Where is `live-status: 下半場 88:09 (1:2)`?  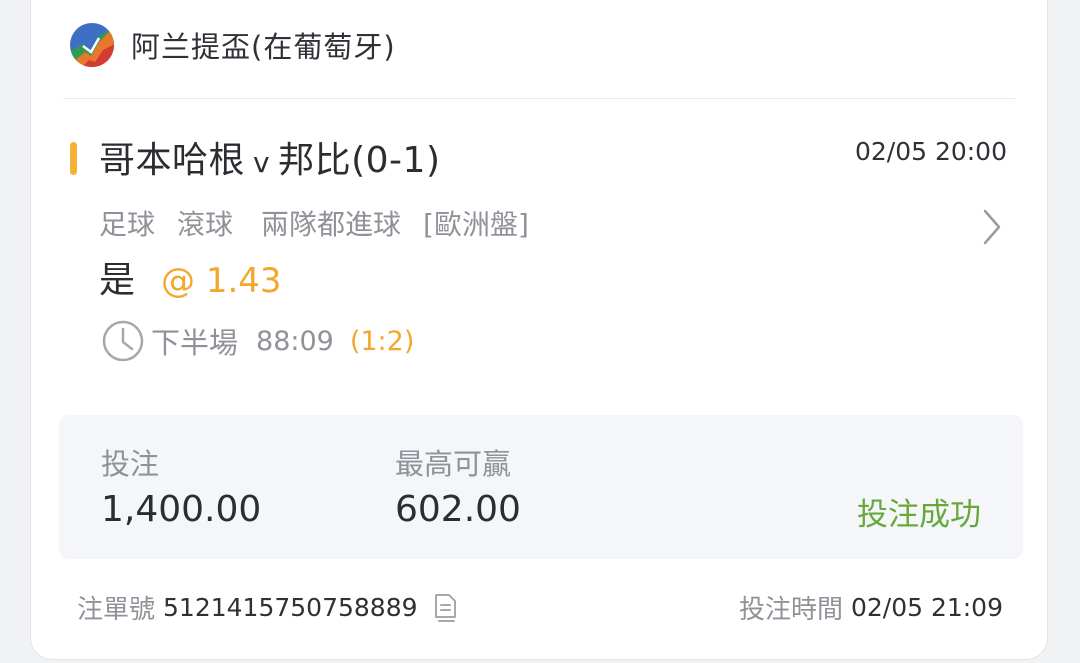 live-status: 下半場 88:09 (1:2) is located at coordinates (257, 341).